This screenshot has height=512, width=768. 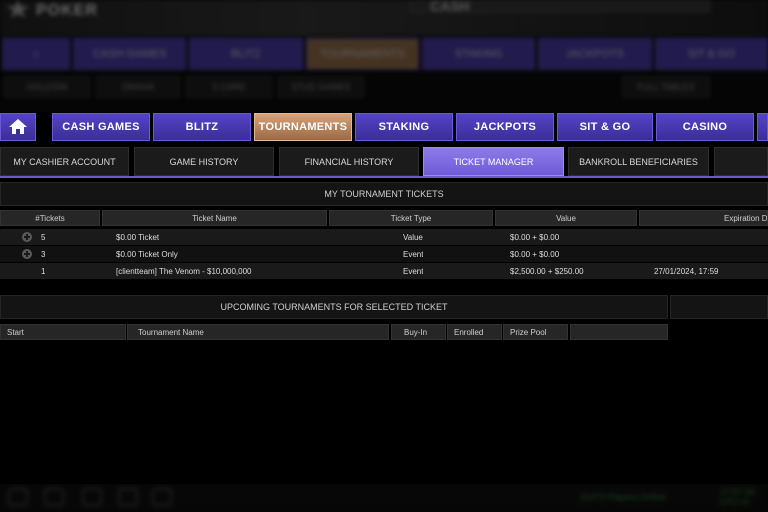 I want to click on share-icon, so click(x=162, y=497).